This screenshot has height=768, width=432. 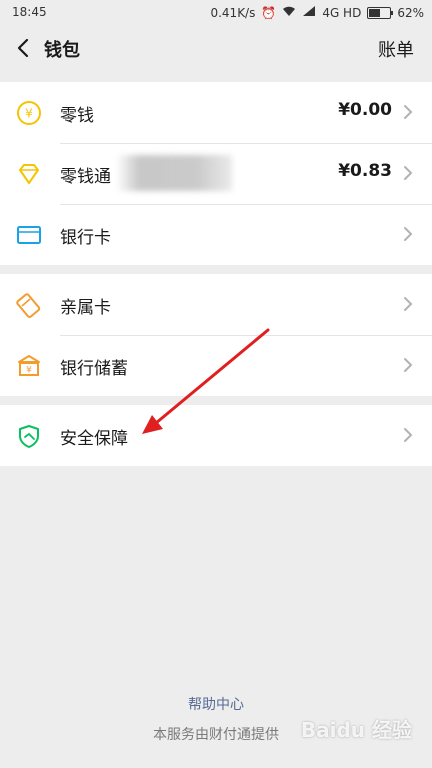 I want to click on blurred-text, so click(x=174, y=173).